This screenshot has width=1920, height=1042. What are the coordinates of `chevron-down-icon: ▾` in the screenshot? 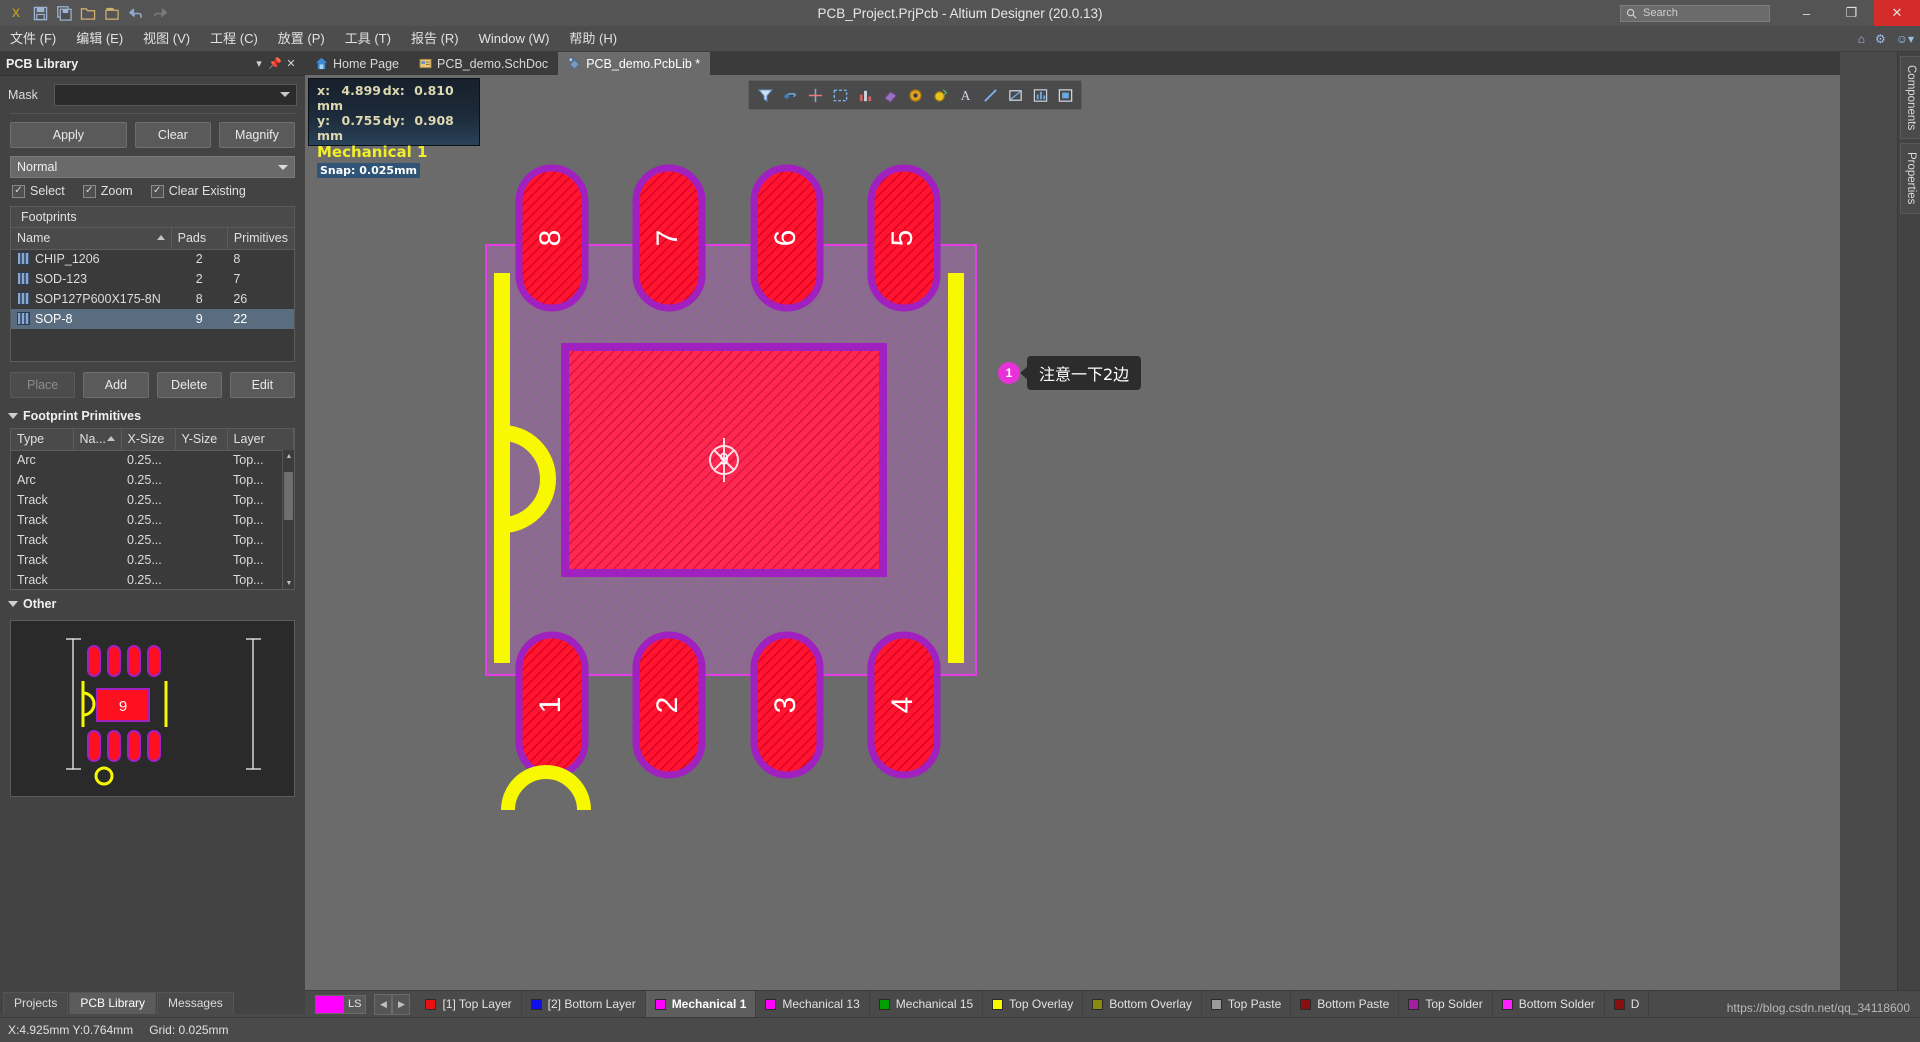 It's located at (259, 63).